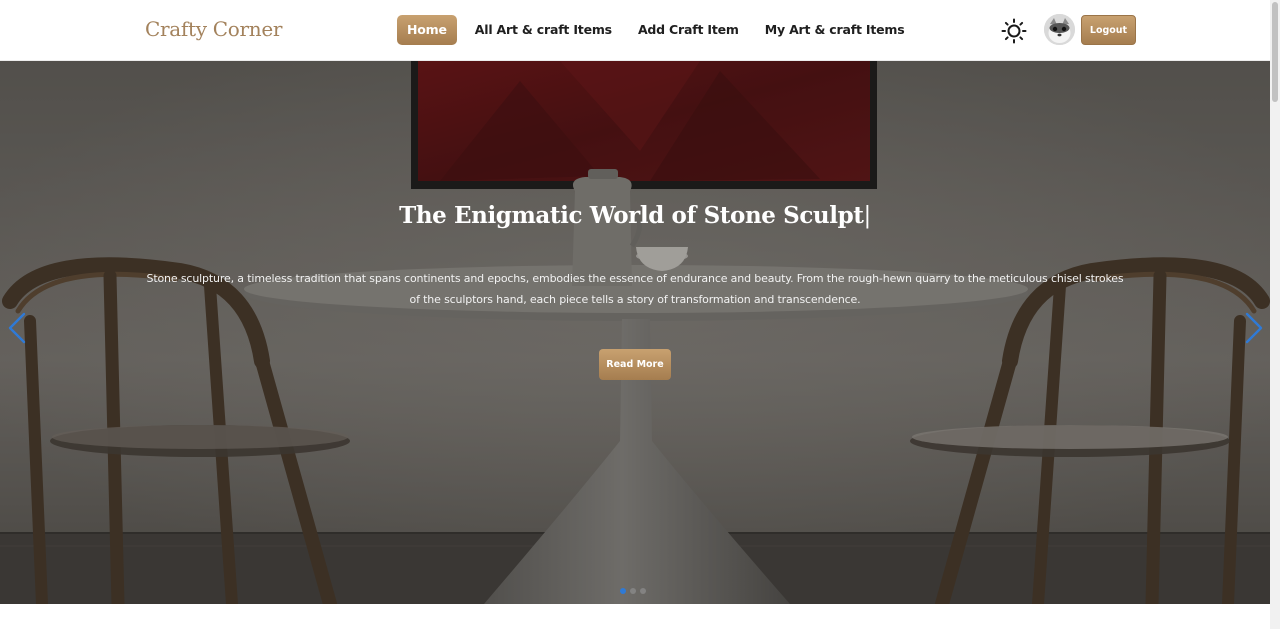 This screenshot has width=1280, height=629. What do you see at coordinates (1108, 30) in the screenshot?
I see `logout-button: Logout` at bounding box center [1108, 30].